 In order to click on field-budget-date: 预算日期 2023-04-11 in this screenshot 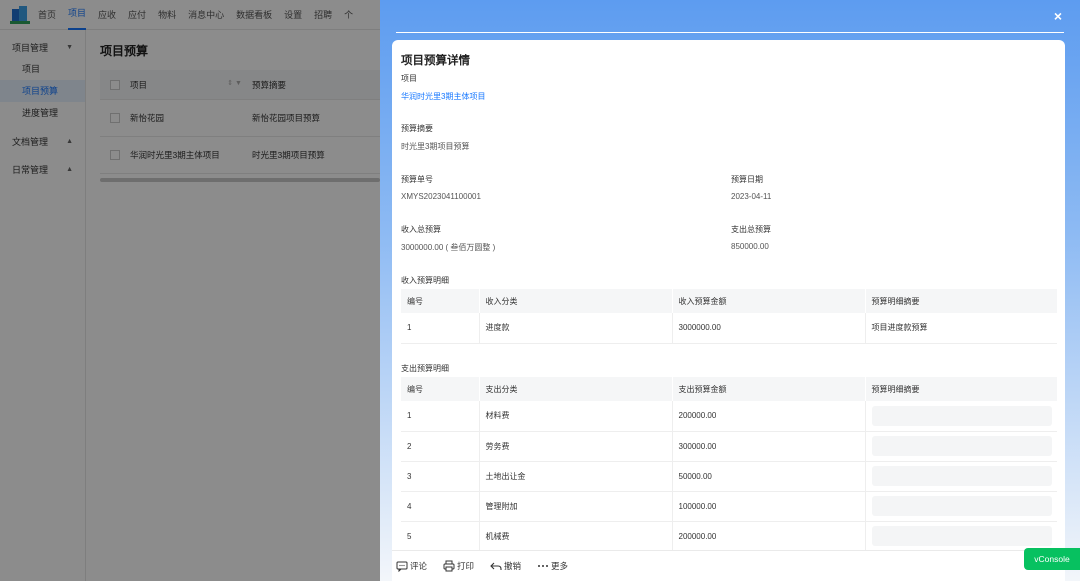, I will do `click(751, 187)`.